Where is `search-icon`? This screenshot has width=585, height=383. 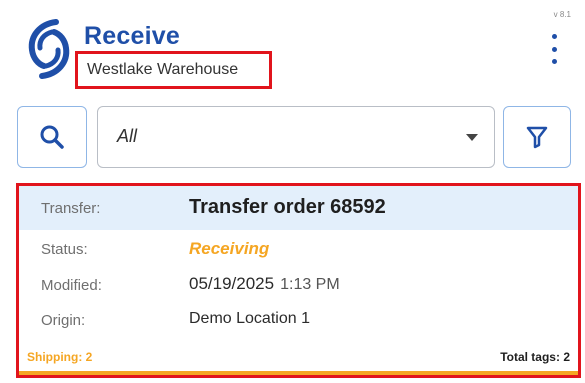
search-icon is located at coordinates (52, 137).